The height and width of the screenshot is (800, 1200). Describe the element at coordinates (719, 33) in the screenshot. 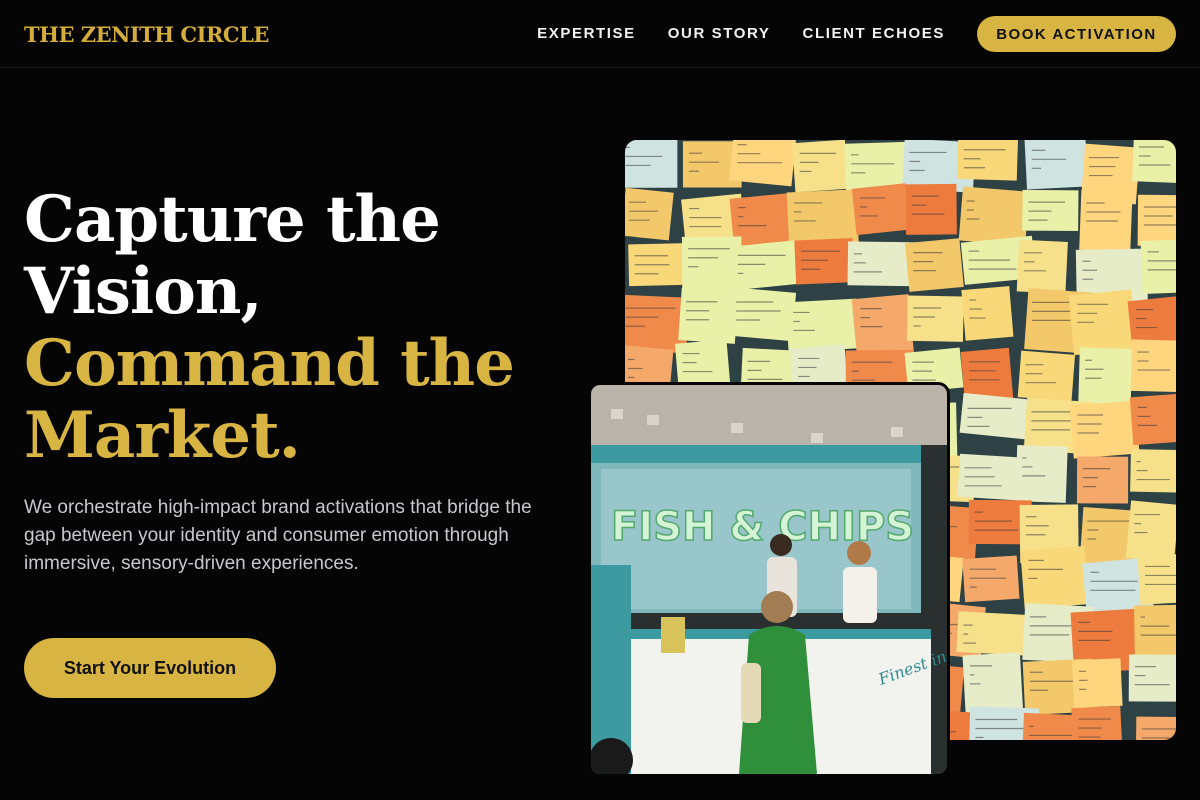

I see `nav-link-our-story: OUR STORY` at that location.